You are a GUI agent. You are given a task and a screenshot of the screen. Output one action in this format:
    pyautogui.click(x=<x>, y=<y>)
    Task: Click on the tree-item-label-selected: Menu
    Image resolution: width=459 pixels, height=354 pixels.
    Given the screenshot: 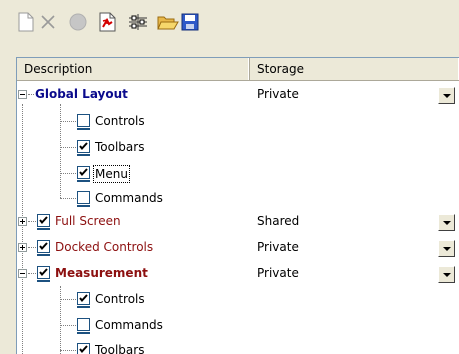 What is the action you would take?
    pyautogui.click(x=111, y=174)
    